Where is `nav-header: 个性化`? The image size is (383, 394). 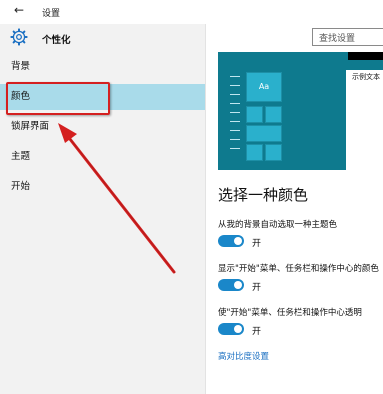 nav-header: 个性化 is located at coordinates (102, 39).